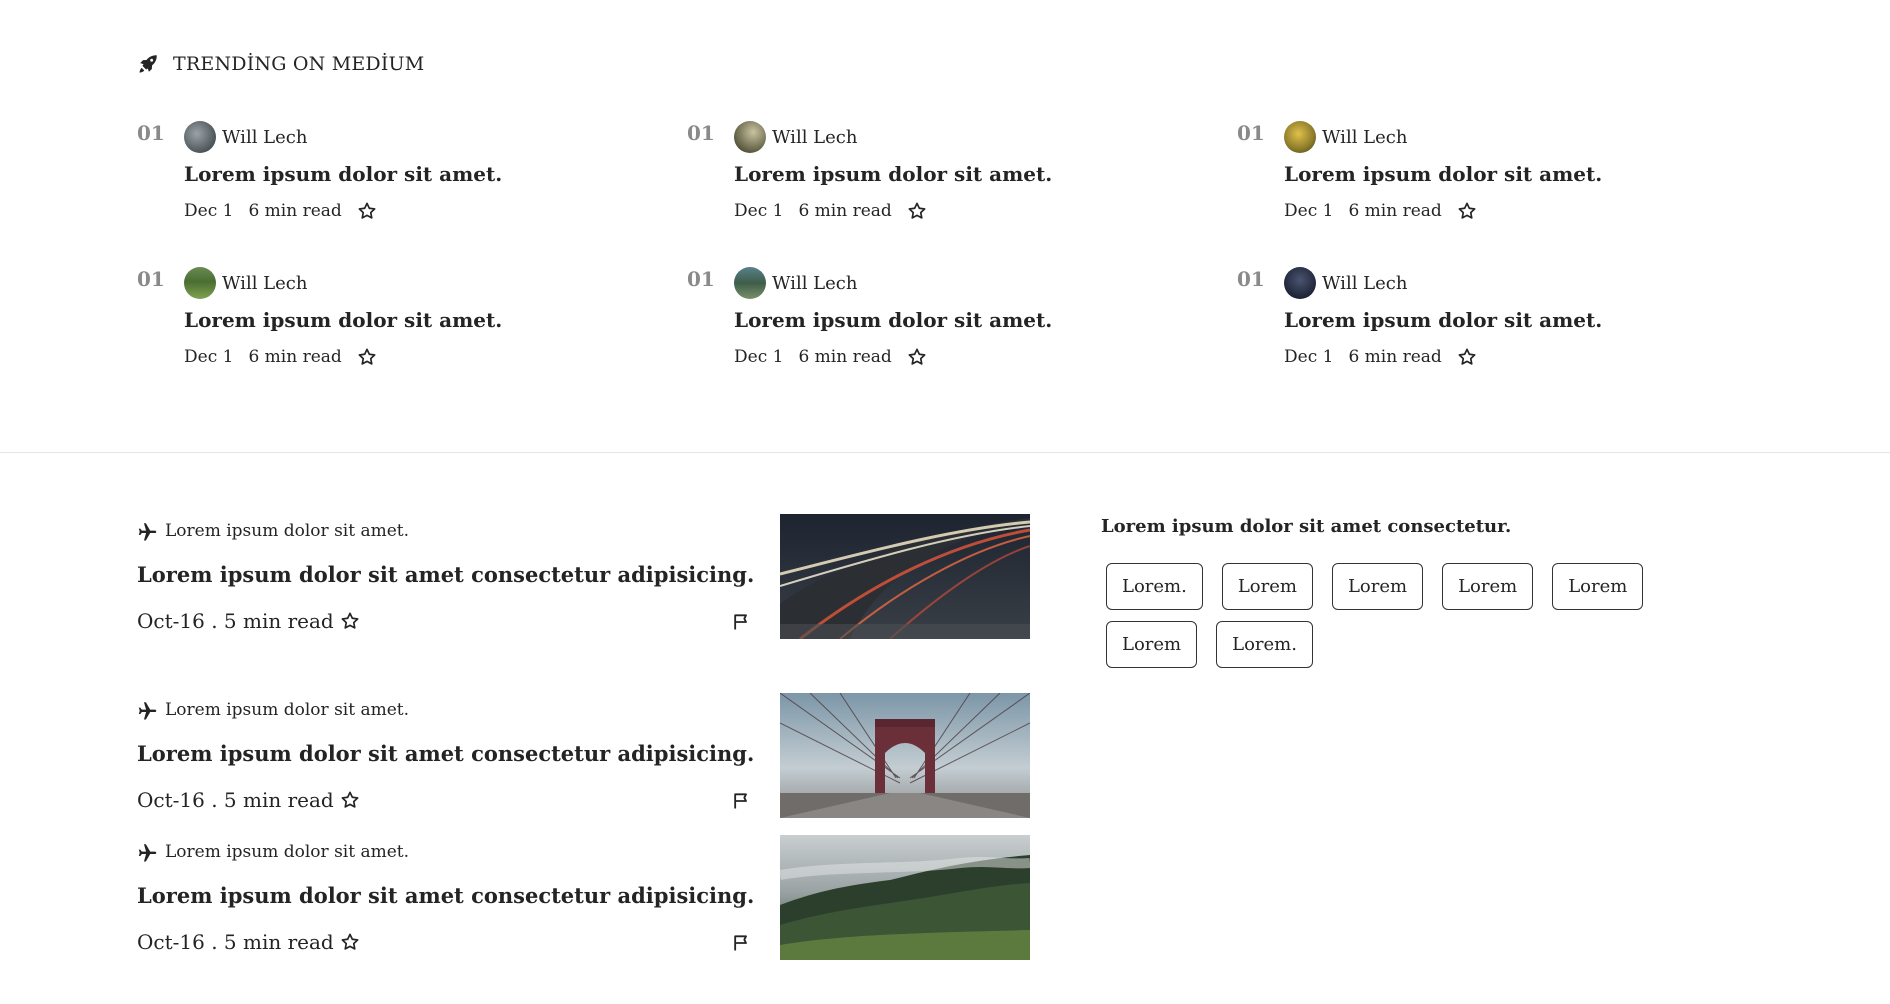 This screenshot has height=1004, width=1890. I want to click on rocket-icon, so click(148, 64).